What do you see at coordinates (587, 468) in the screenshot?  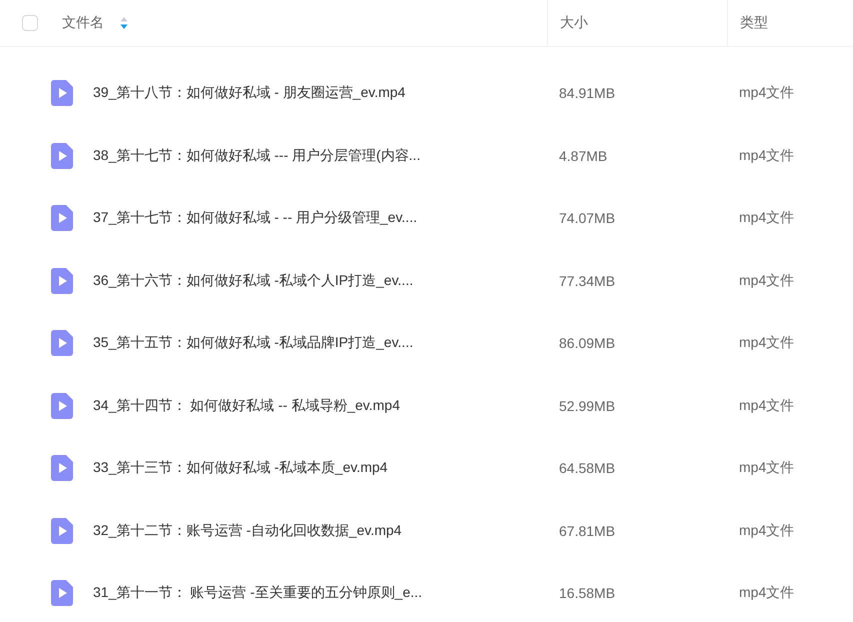 I see `file-size: 64.58MB` at bounding box center [587, 468].